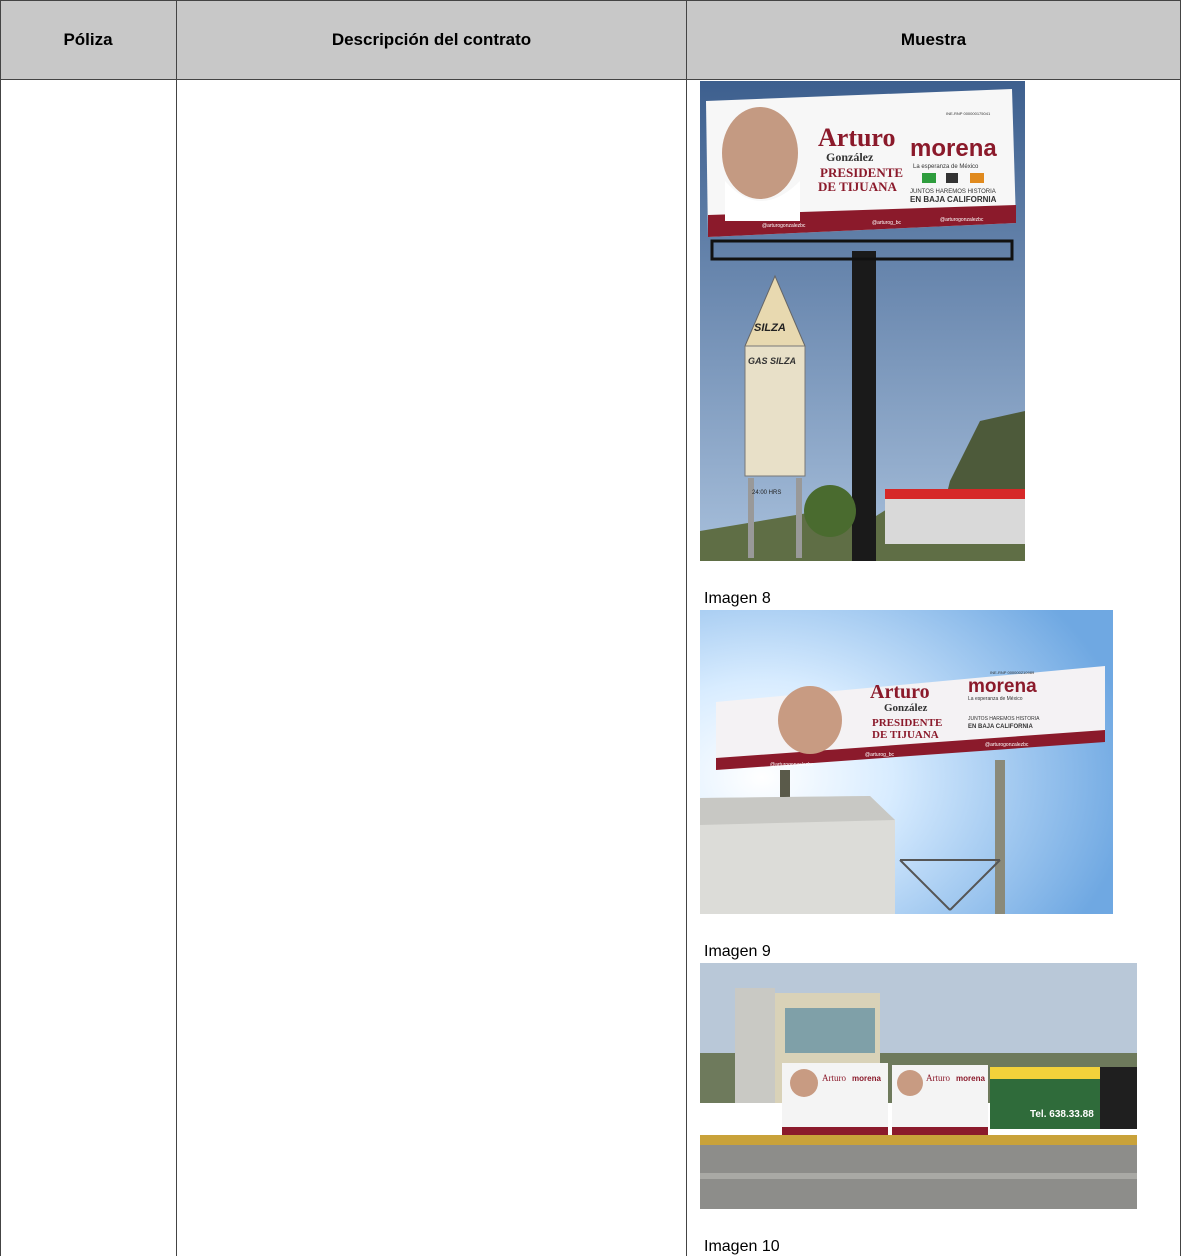  What do you see at coordinates (938, 1078) in the screenshot?
I see `banner2-name: Arturo` at bounding box center [938, 1078].